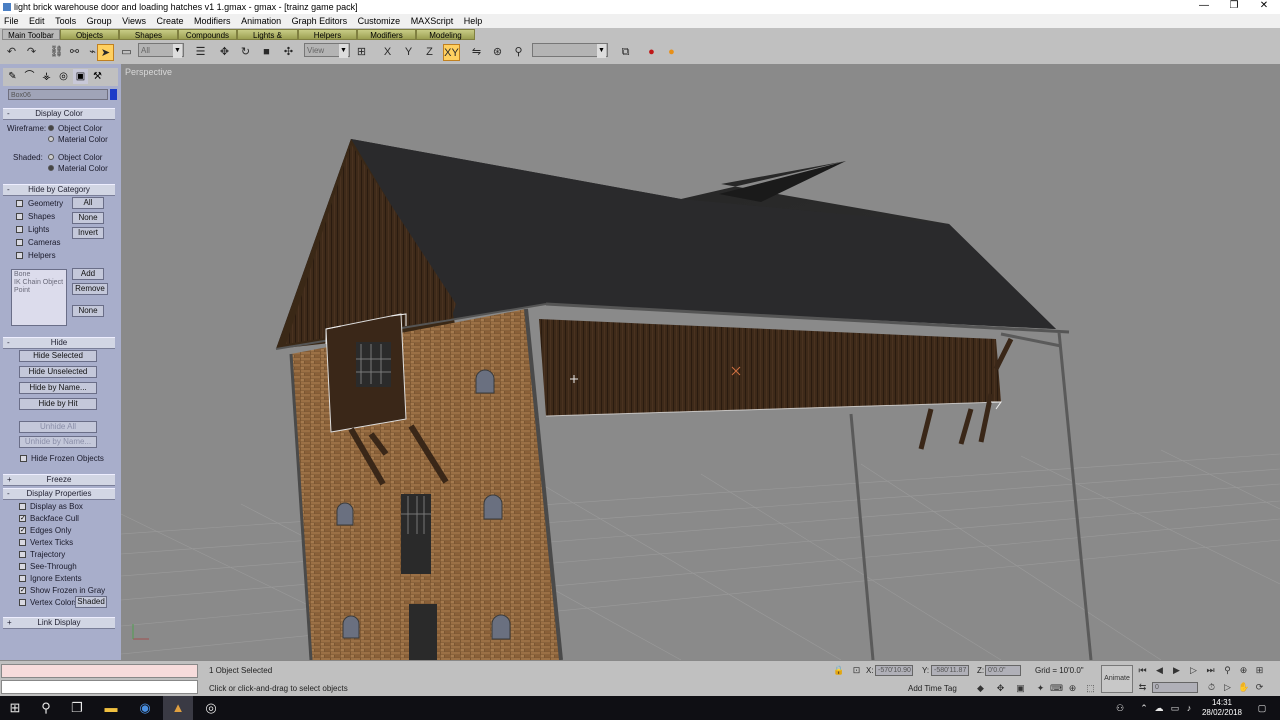 This screenshot has width=1280, height=720. Describe the element at coordinates (1142, 670) in the screenshot. I see `goto-start-icon: ⏮` at that location.